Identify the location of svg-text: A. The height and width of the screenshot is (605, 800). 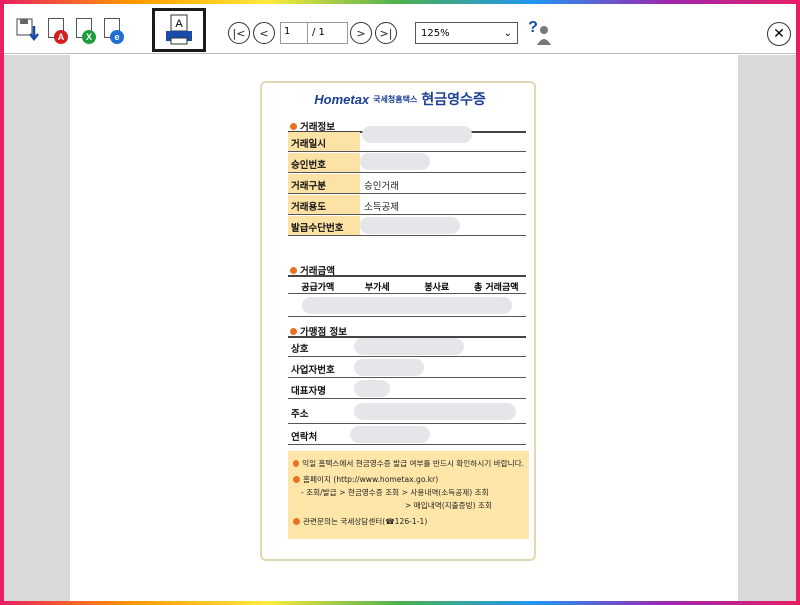
(179, 24).